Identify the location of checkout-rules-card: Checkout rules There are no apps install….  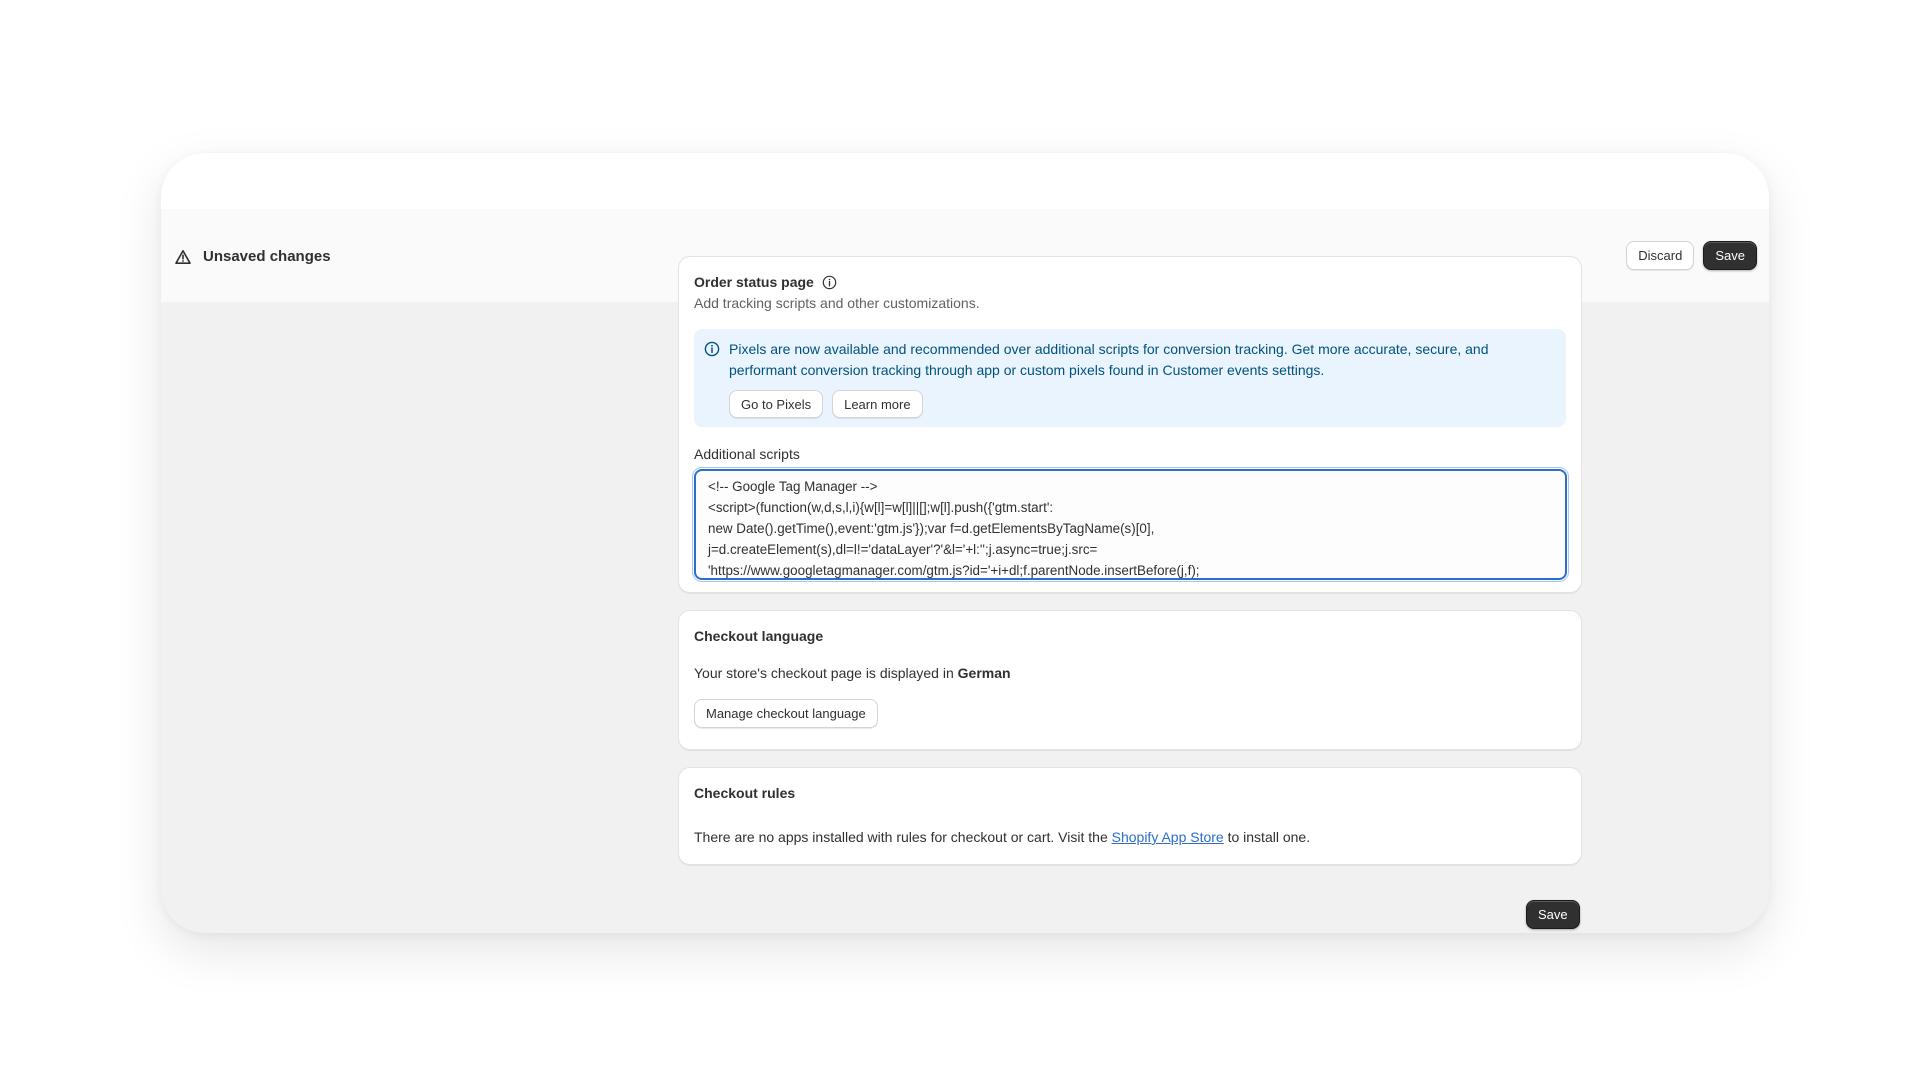
(1130, 816).